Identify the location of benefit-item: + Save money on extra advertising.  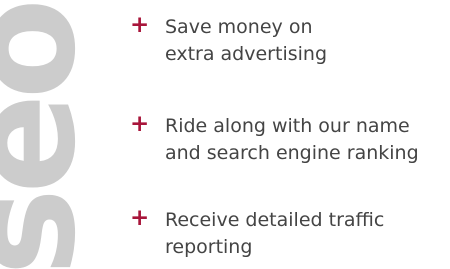
(290, 40).